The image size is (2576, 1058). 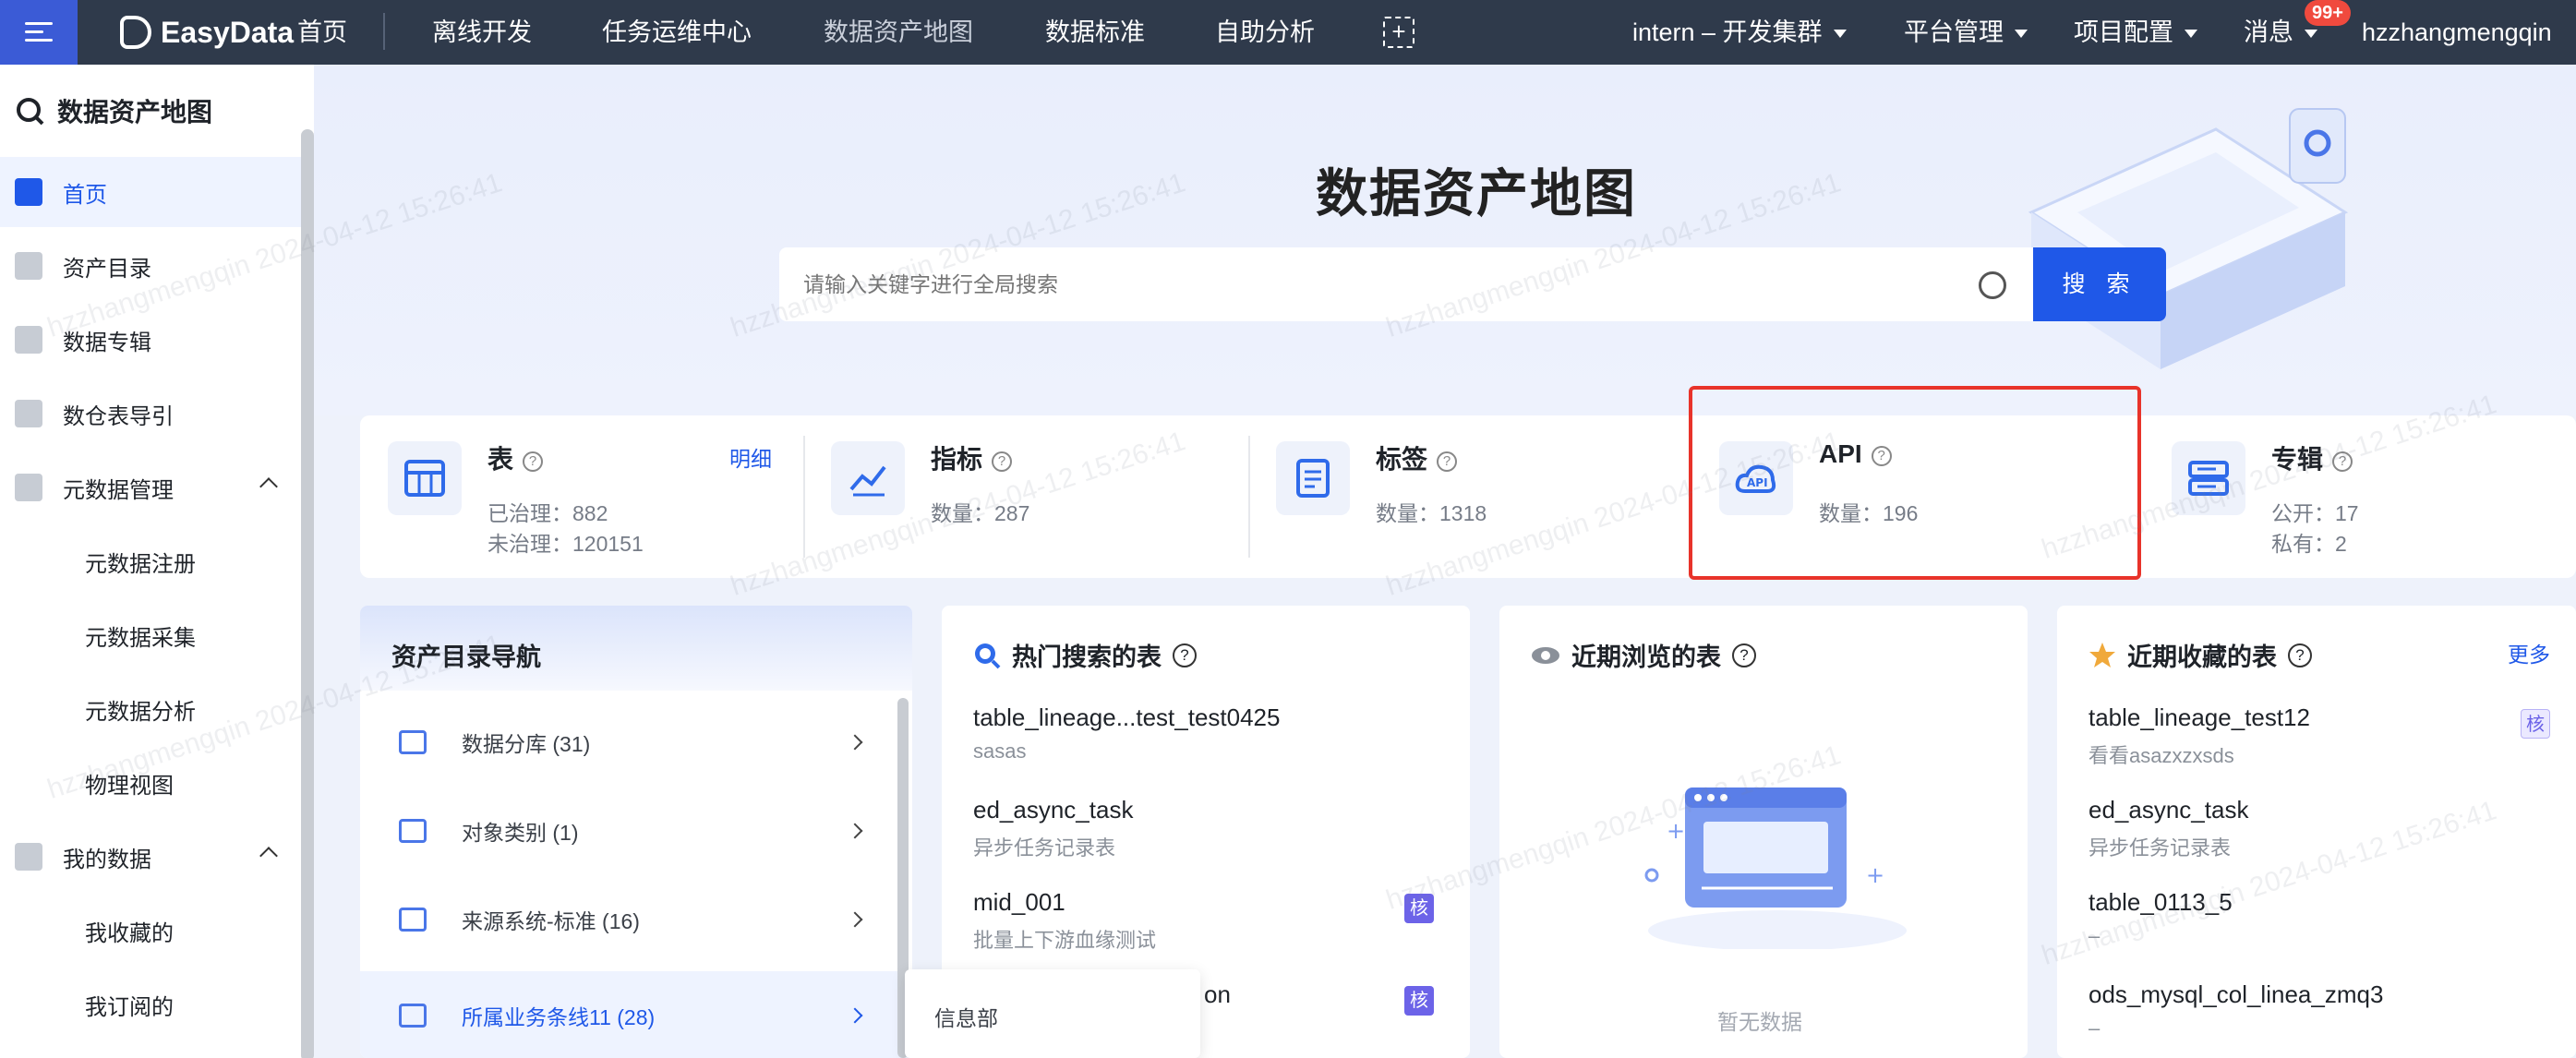 What do you see at coordinates (957, 459) in the screenshot?
I see `stat-name-text: 指标` at bounding box center [957, 459].